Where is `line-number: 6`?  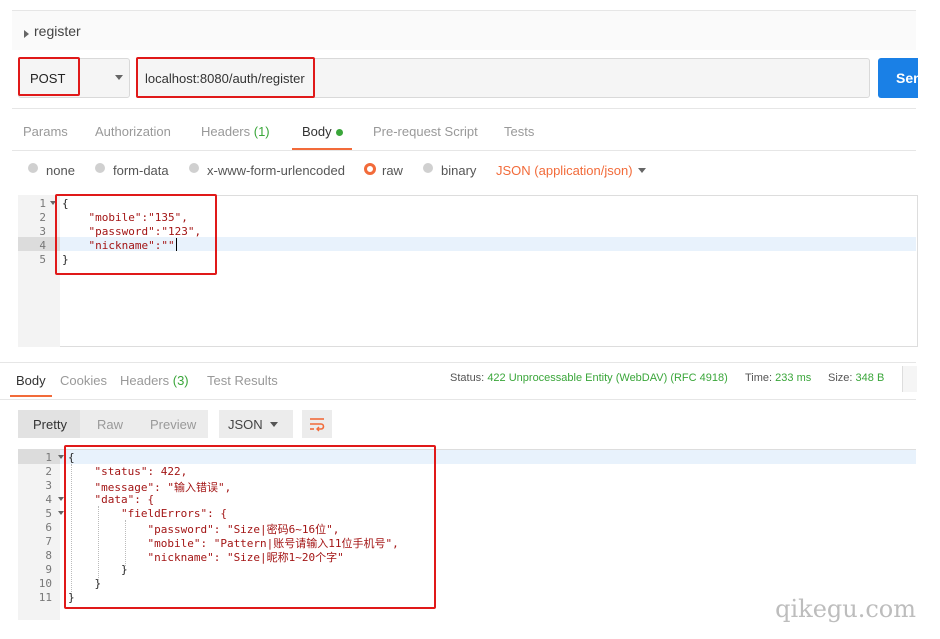
line-number: 6 is located at coordinates (48, 527).